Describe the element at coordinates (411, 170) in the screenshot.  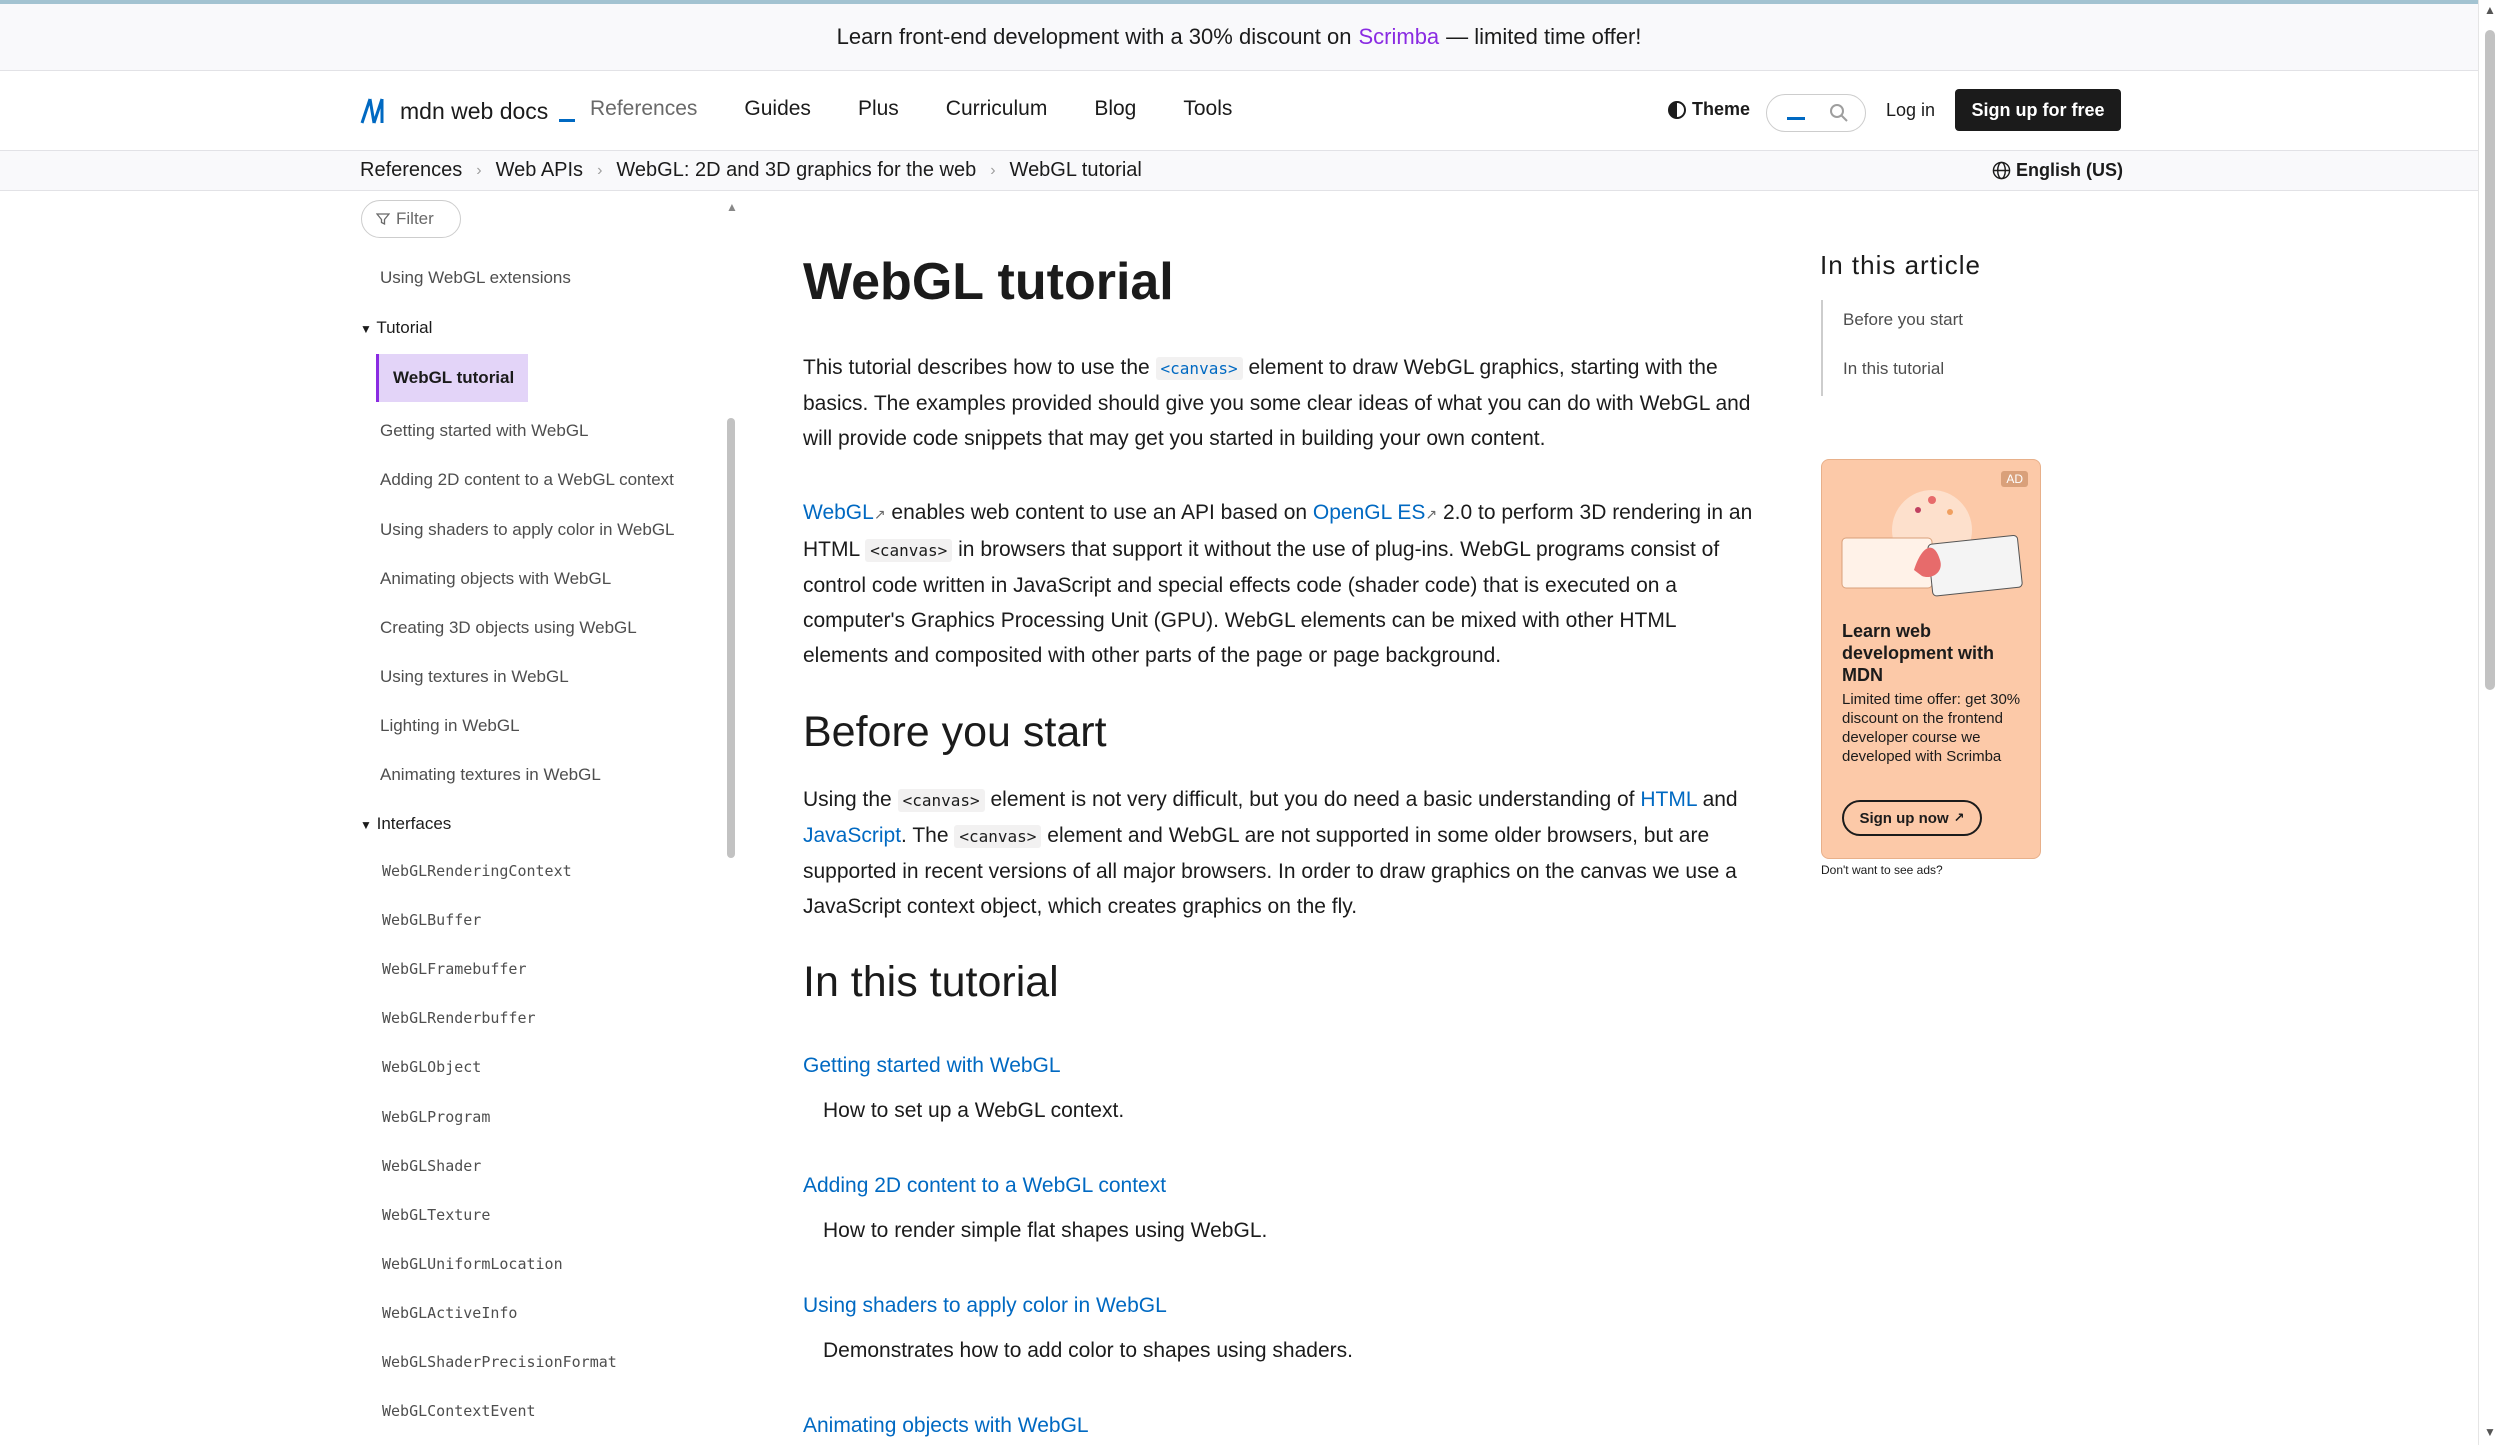
I see `breadcrumb-references: References` at that location.